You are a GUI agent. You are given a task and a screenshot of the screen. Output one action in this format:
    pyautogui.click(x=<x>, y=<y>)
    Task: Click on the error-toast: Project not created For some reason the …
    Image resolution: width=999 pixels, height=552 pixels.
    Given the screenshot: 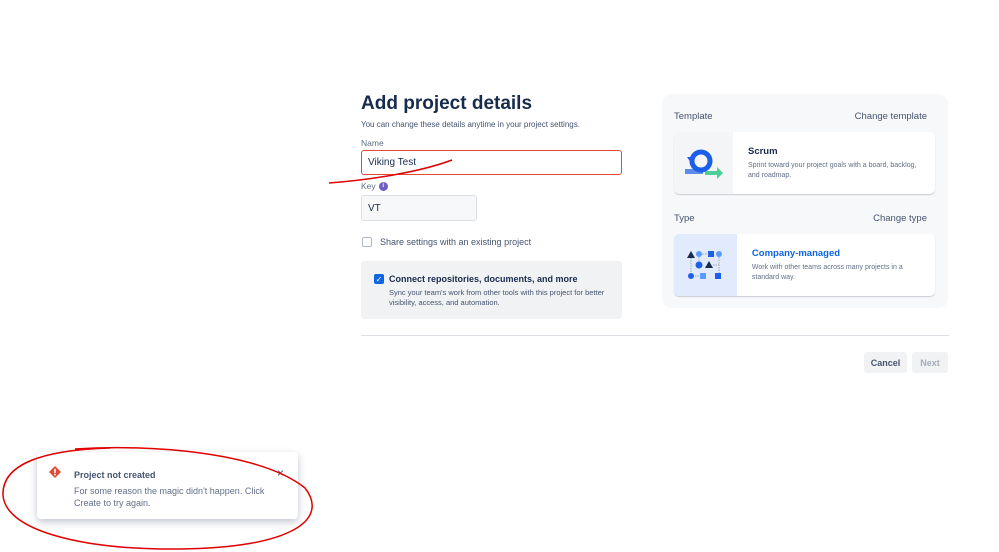 What is the action you would take?
    pyautogui.click(x=167, y=485)
    